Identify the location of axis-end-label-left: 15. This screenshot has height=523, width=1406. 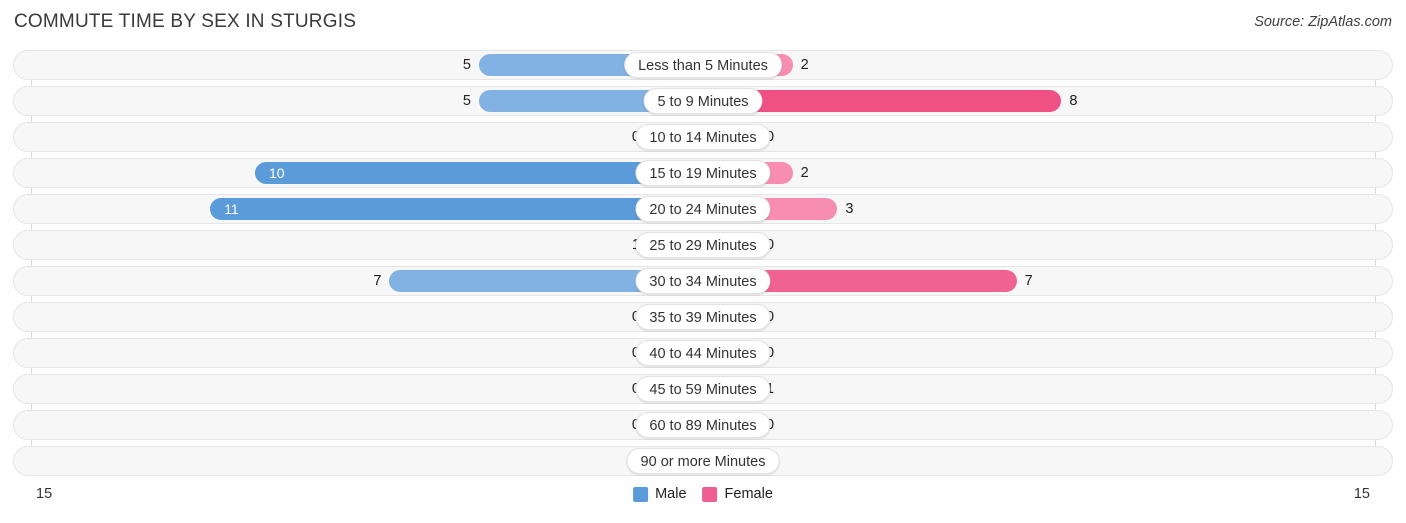
(44, 494).